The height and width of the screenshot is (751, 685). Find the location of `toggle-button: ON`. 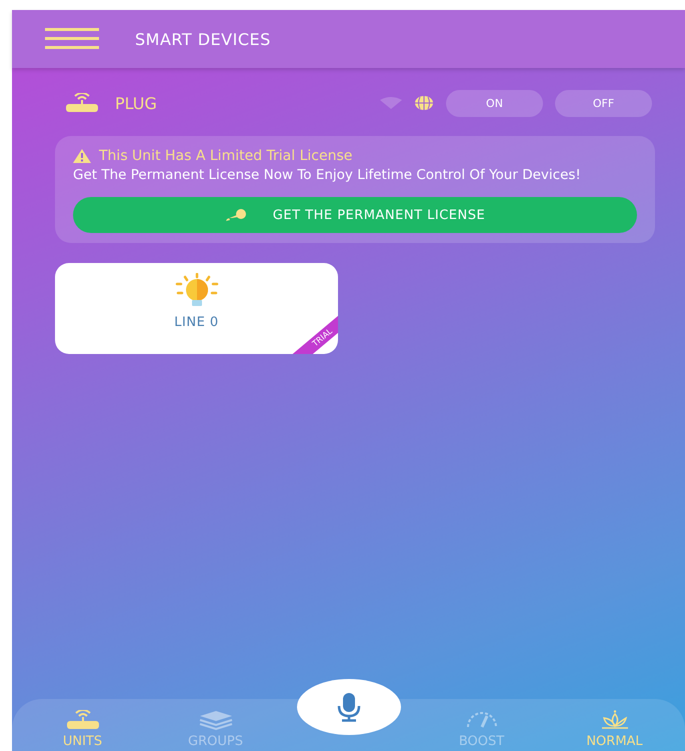

toggle-button: ON is located at coordinates (494, 103).